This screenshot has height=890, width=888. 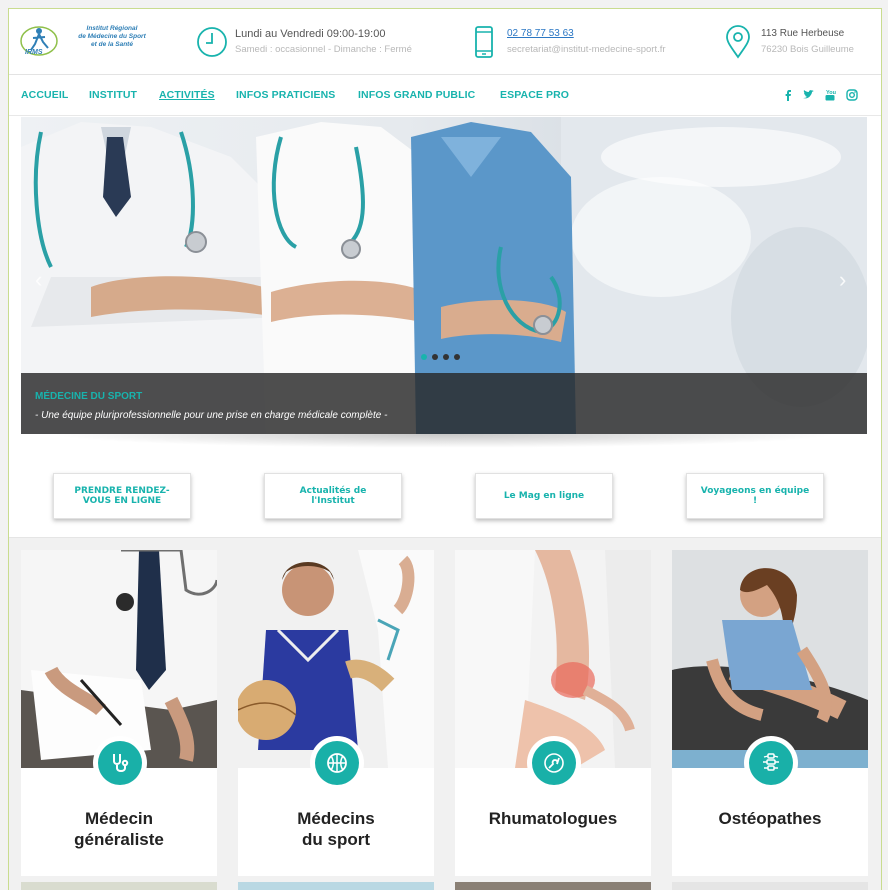 I want to click on nav-infos-praticiens: INFOS PRATICIENS, so click(x=285, y=95).